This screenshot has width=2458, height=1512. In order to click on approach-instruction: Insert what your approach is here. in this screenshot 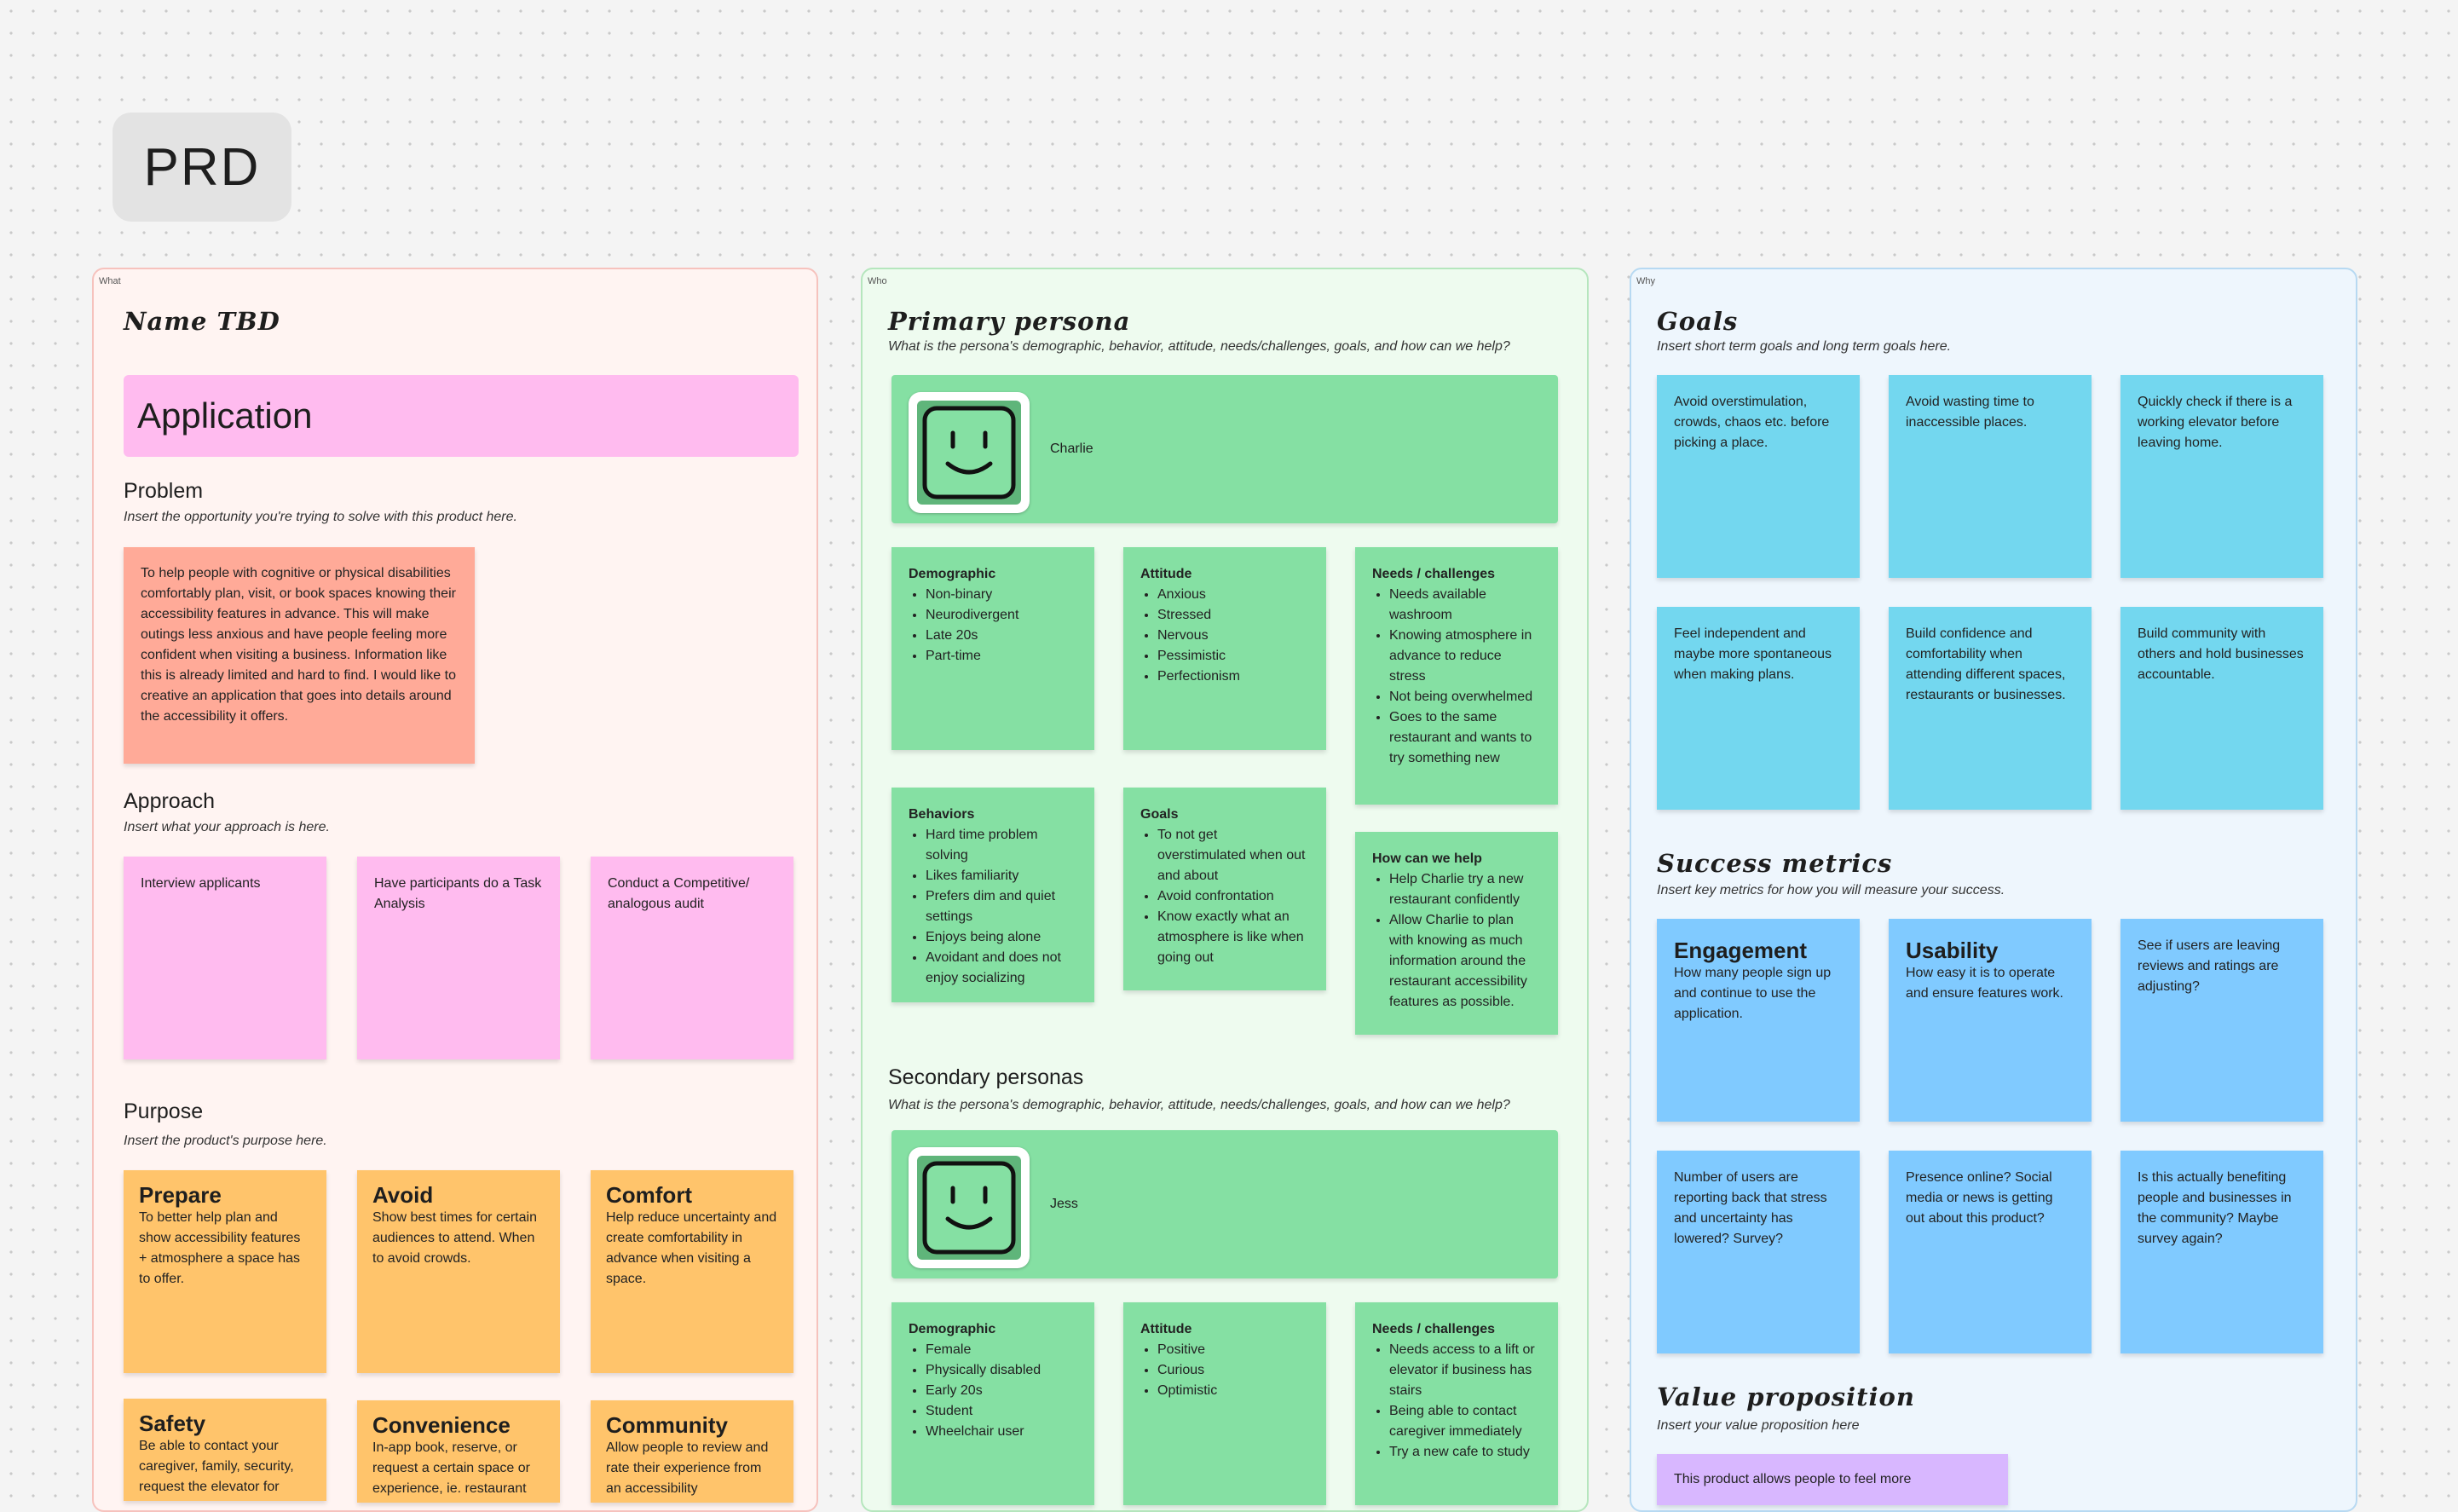, I will do `click(227, 827)`.